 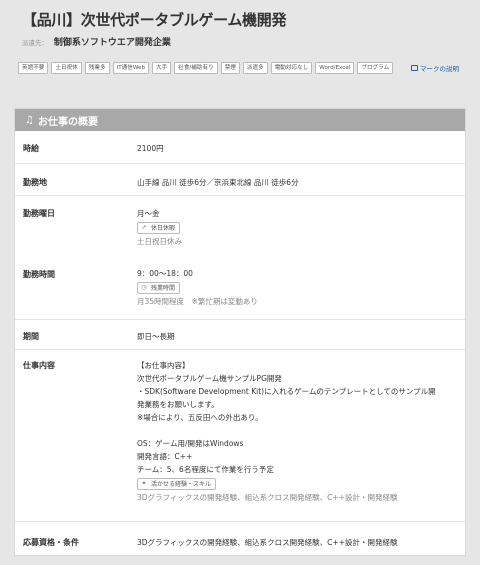 What do you see at coordinates (148, 213) in the screenshot?
I see `days-value: 月〜金` at bounding box center [148, 213].